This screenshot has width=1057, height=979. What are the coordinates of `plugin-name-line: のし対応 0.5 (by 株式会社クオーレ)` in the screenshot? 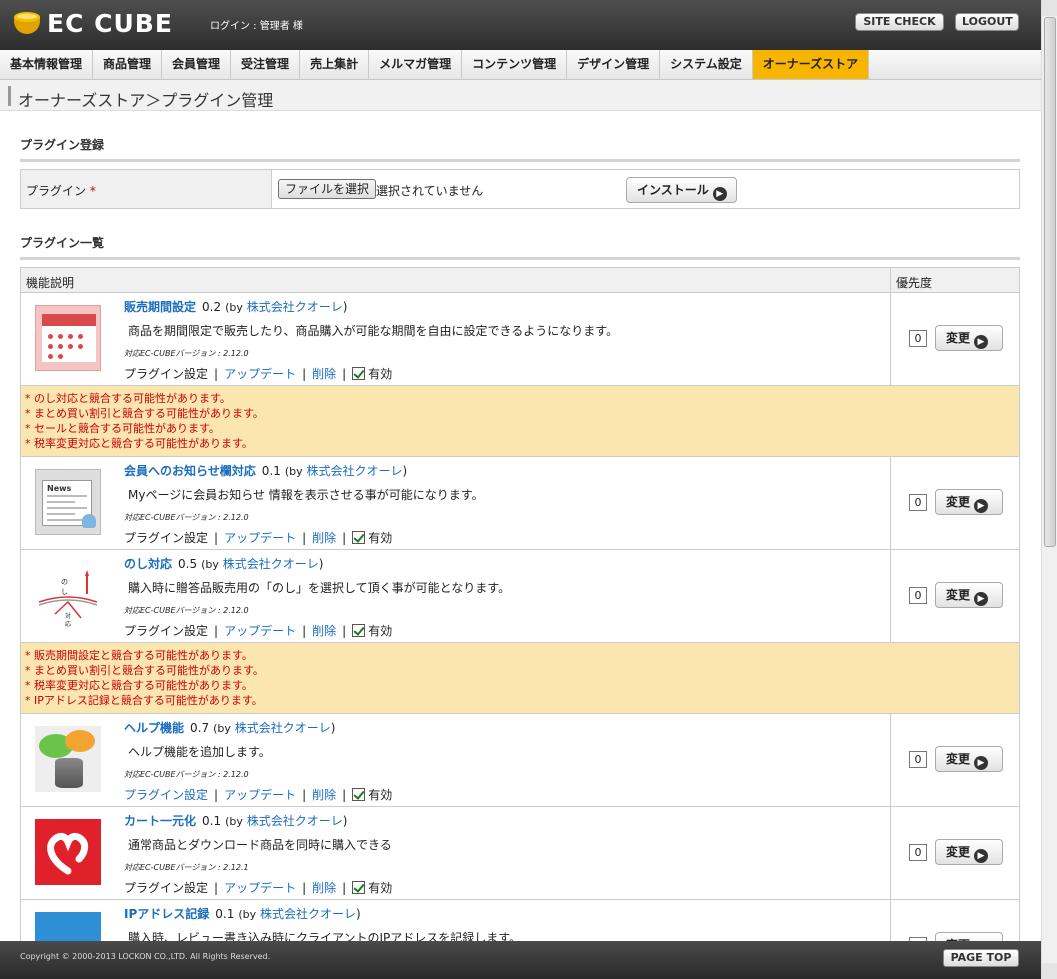 It's located at (223, 563).